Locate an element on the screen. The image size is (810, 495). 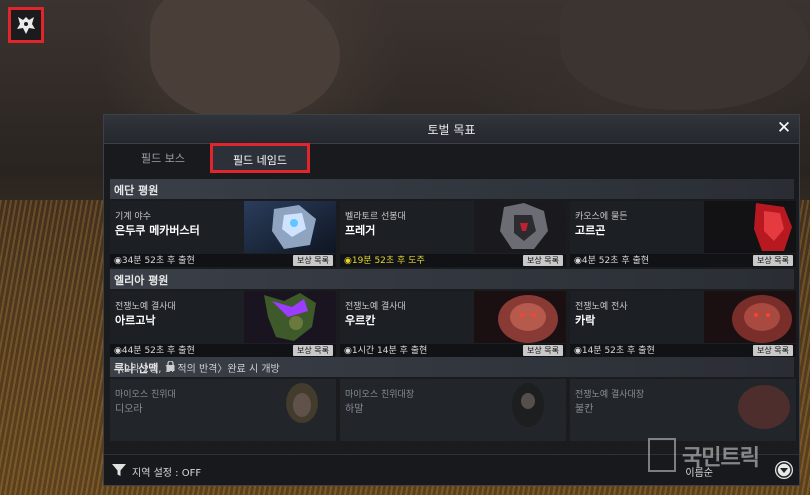
named-card-locked: 전쟁노예 결사대장 불칸 is located at coordinates (683, 410).